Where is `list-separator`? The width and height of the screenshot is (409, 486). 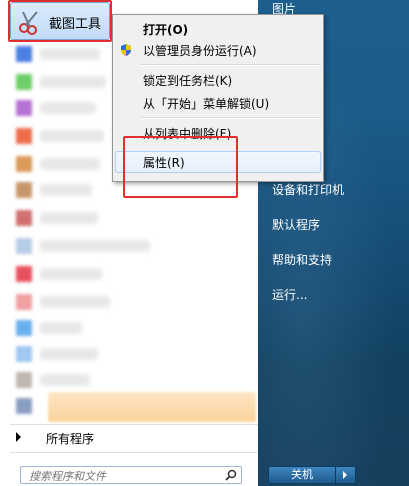
list-separator is located at coordinates (134, 424).